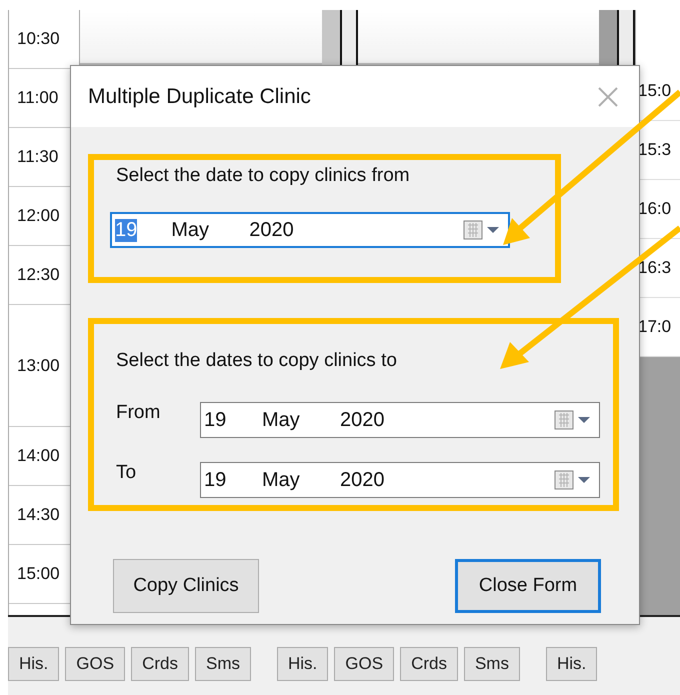  I want to click on section-label: Select the date to copy clinics from, so click(263, 176).